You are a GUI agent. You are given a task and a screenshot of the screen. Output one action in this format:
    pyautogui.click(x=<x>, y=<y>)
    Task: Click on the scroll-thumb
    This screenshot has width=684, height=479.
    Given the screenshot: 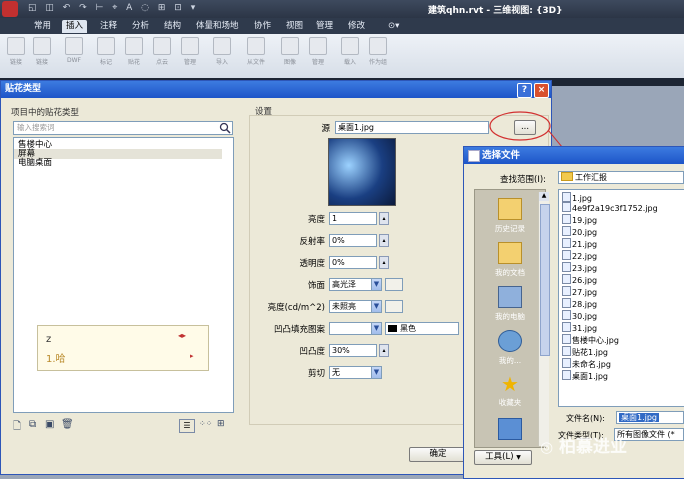 What is the action you would take?
    pyautogui.click(x=545, y=280)
    